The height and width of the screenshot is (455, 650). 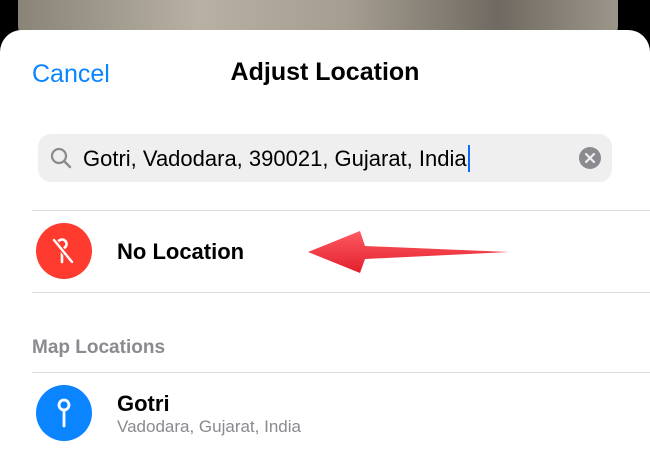 I want to click on page-title: Adjust Location, so click(x=325, y=72).